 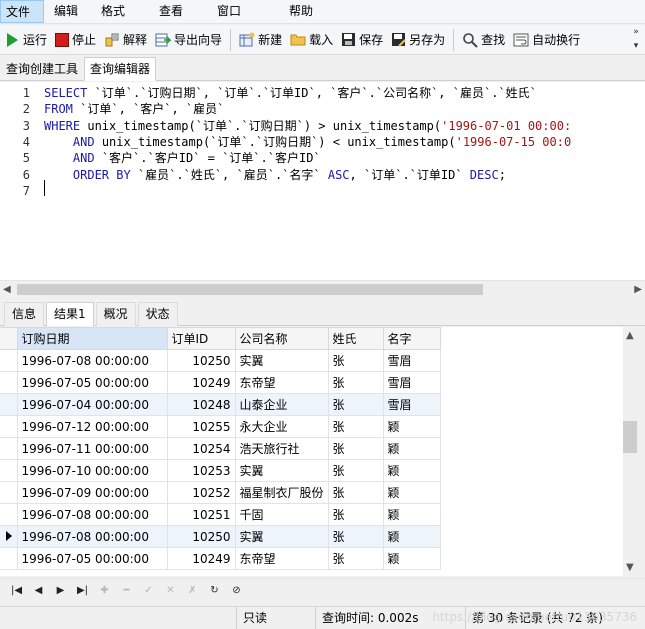 What do you see at coordinates (201, 426) in the screenshot?
I see `table-cell: 10255` at bounding box center [201, 426].